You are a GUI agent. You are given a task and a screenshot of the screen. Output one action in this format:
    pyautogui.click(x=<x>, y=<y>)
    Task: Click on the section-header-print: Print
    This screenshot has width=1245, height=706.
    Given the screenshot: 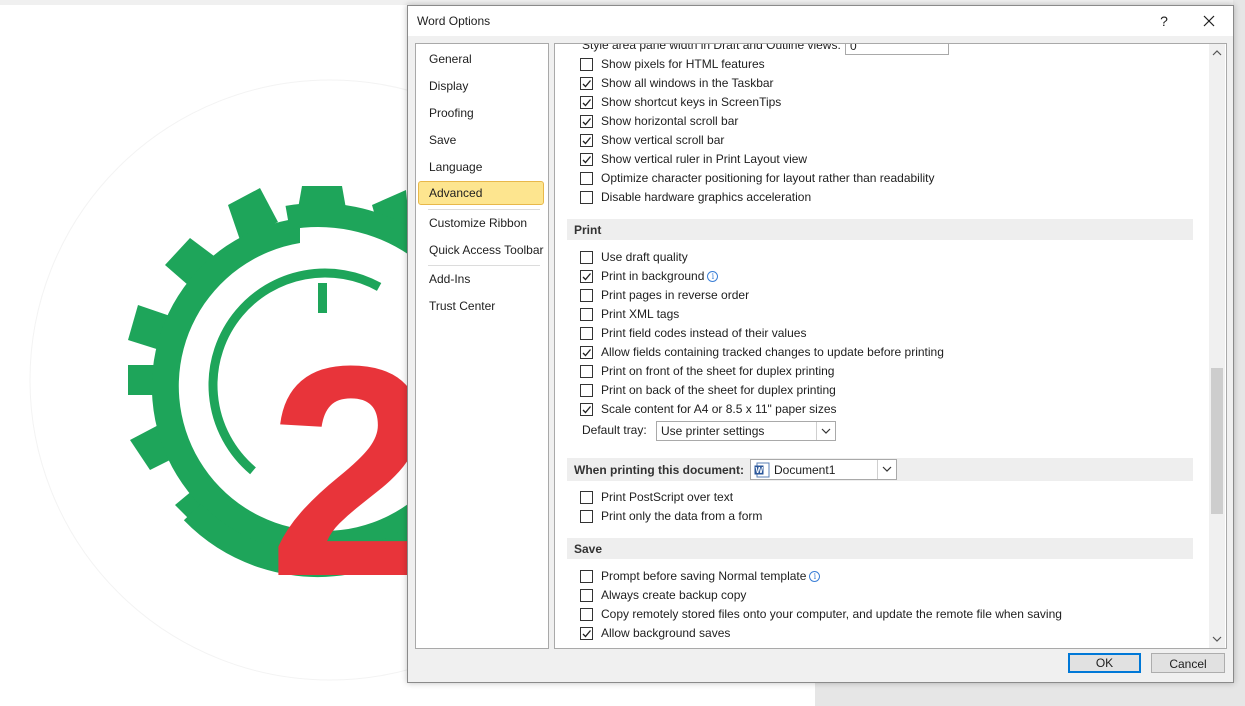 What is the action you would take?
    pyautogui.click(x=880, y=229)
    